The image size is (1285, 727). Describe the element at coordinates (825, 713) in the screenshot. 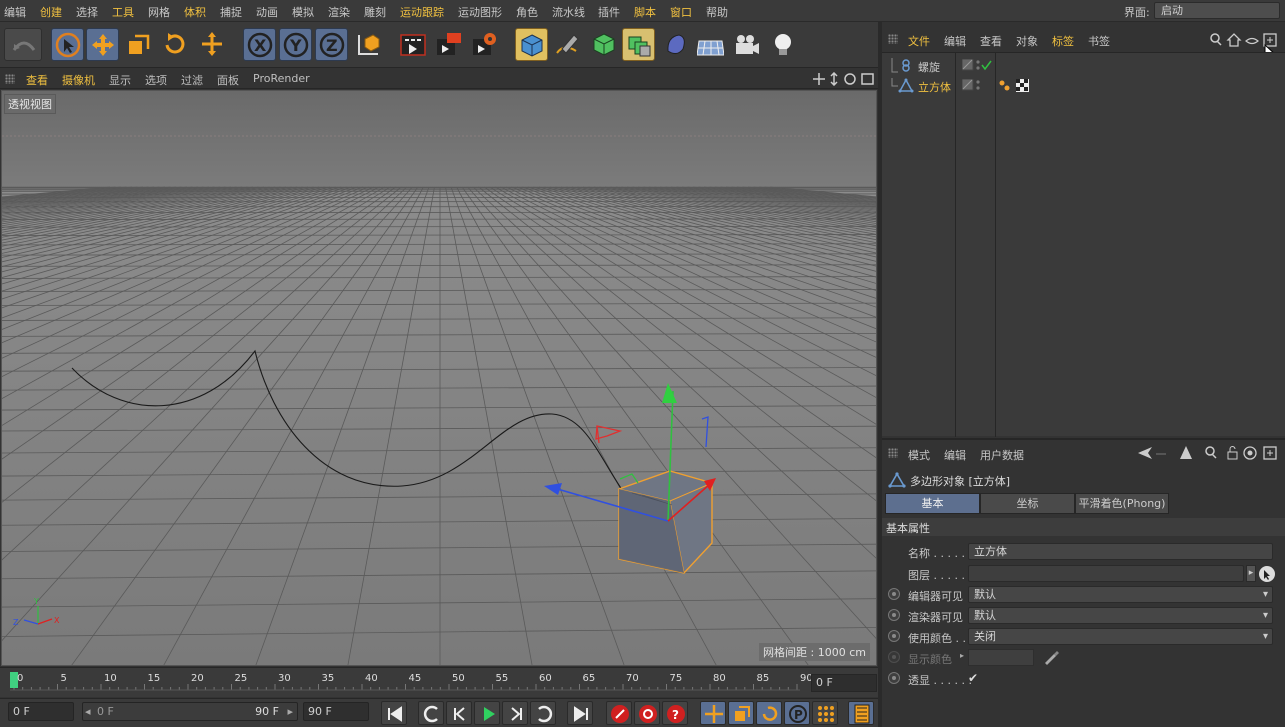

I see `key-pla-icon` at that location.